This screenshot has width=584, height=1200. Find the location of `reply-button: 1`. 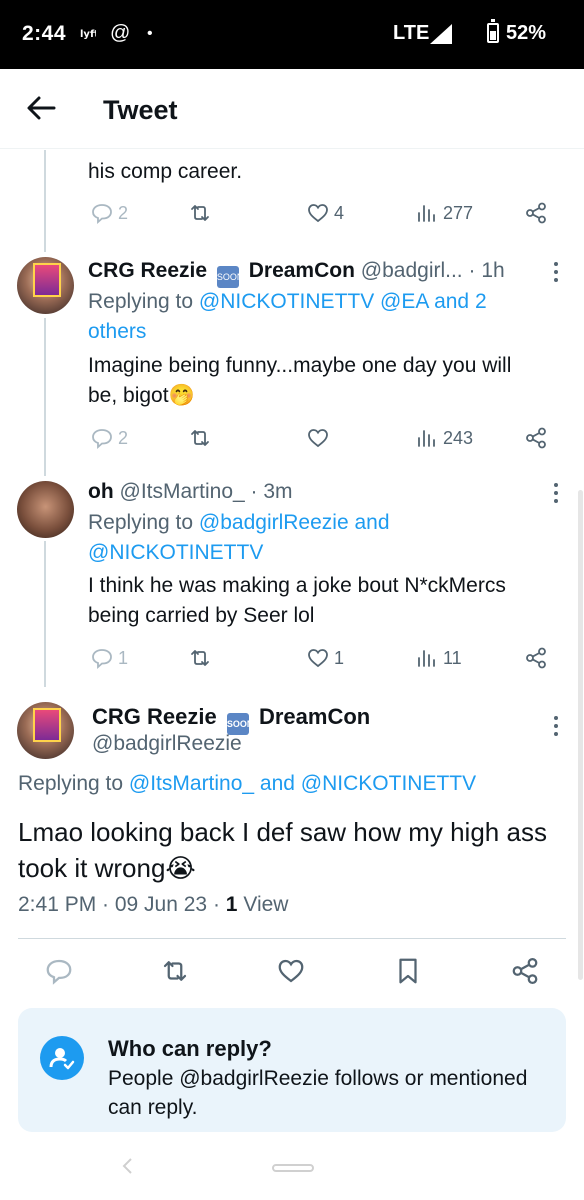

reply-button: 1 is located at coordinates (109, 658).